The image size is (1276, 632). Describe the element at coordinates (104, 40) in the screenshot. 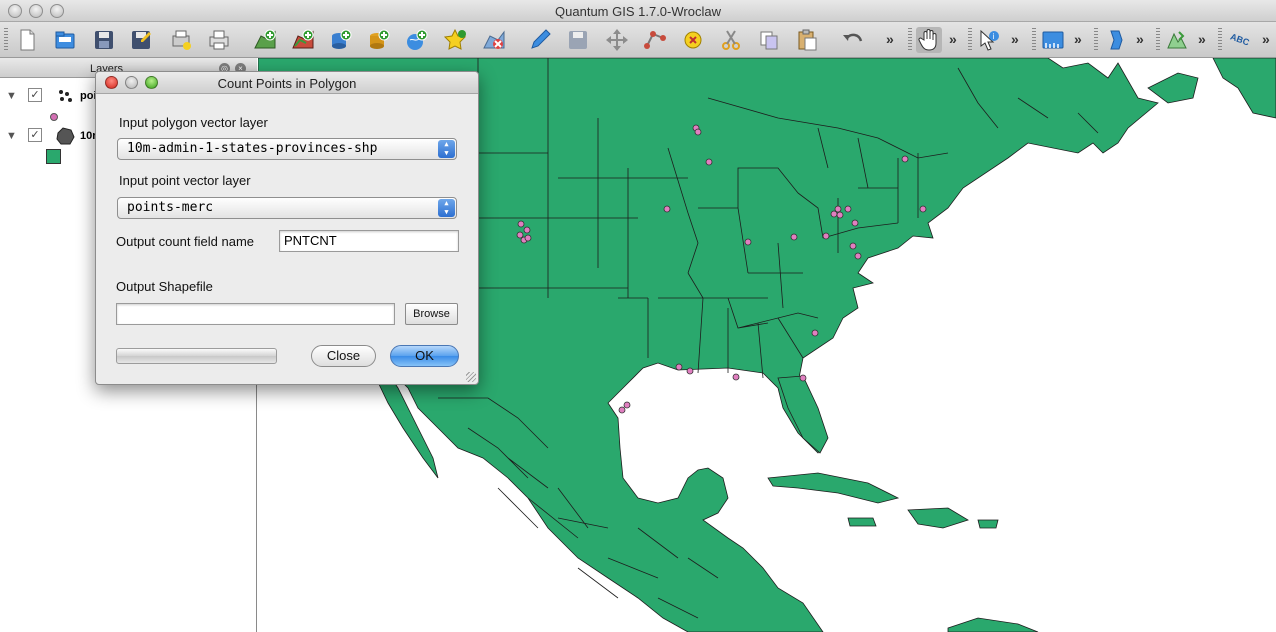

I see `save-project-icon` at that location.